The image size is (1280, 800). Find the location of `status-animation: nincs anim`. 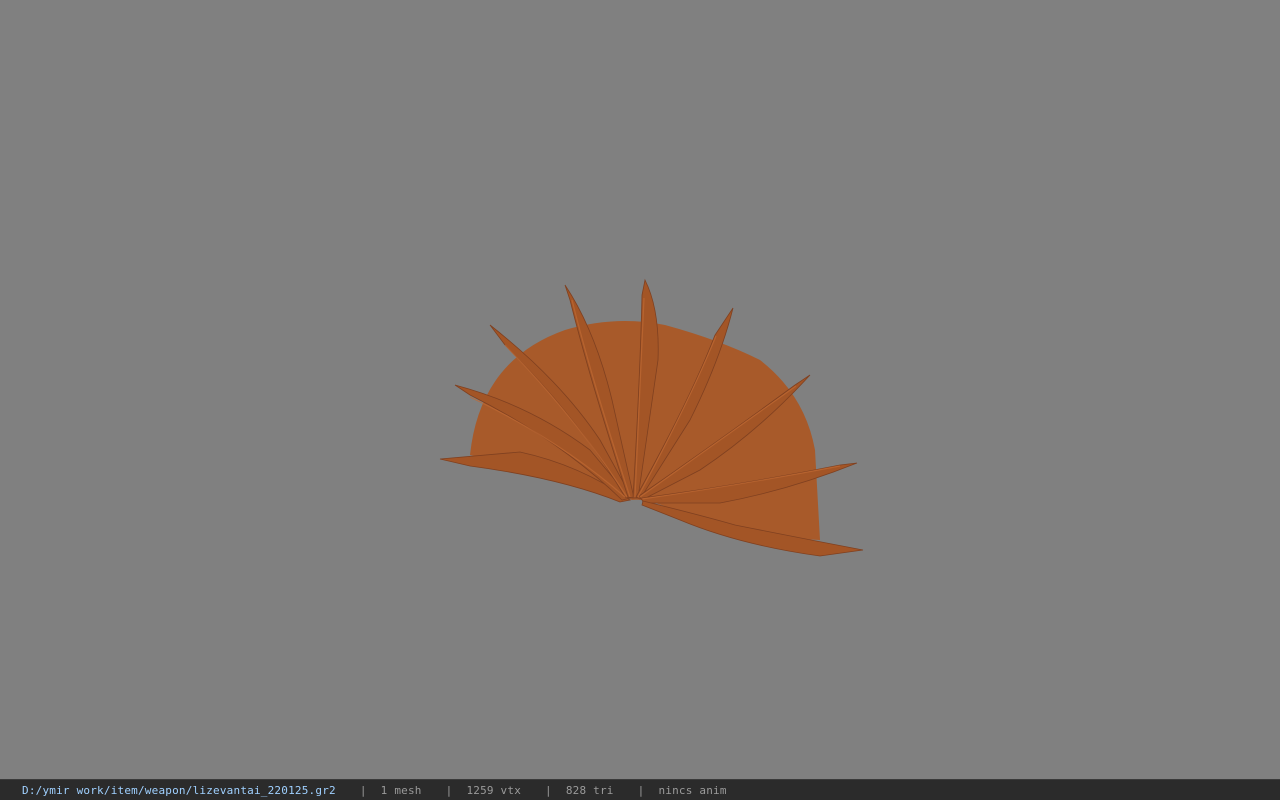

status-animation: nincs anim is located at coordinates (692, 790).